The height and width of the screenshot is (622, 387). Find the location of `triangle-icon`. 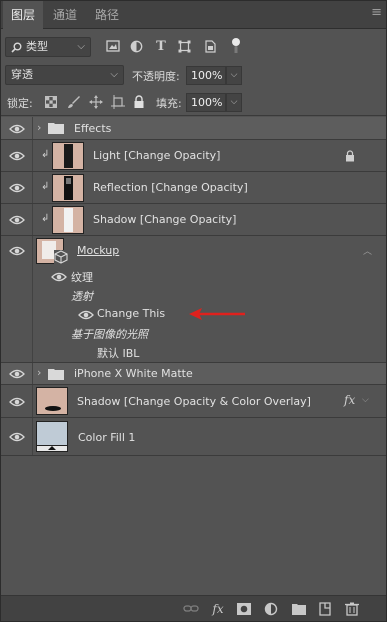

triangle-icon is located at coordinates (52, 448).